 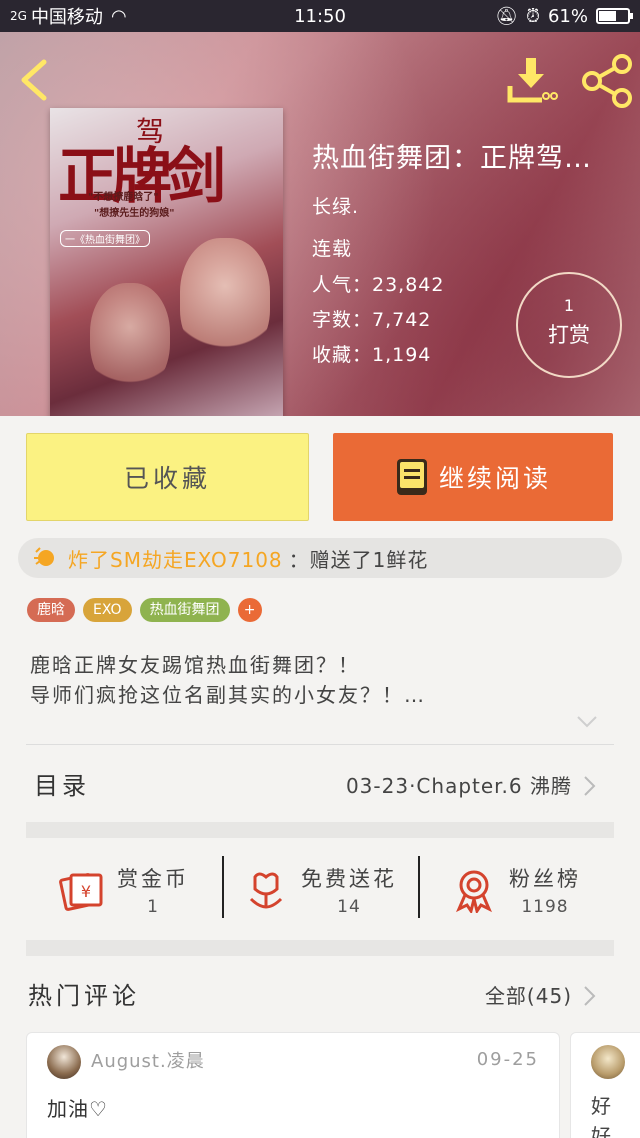 What do you see at coordinates (533, 81) in the screenshot?
I see `download-icon` at bounding box center [533, 81].